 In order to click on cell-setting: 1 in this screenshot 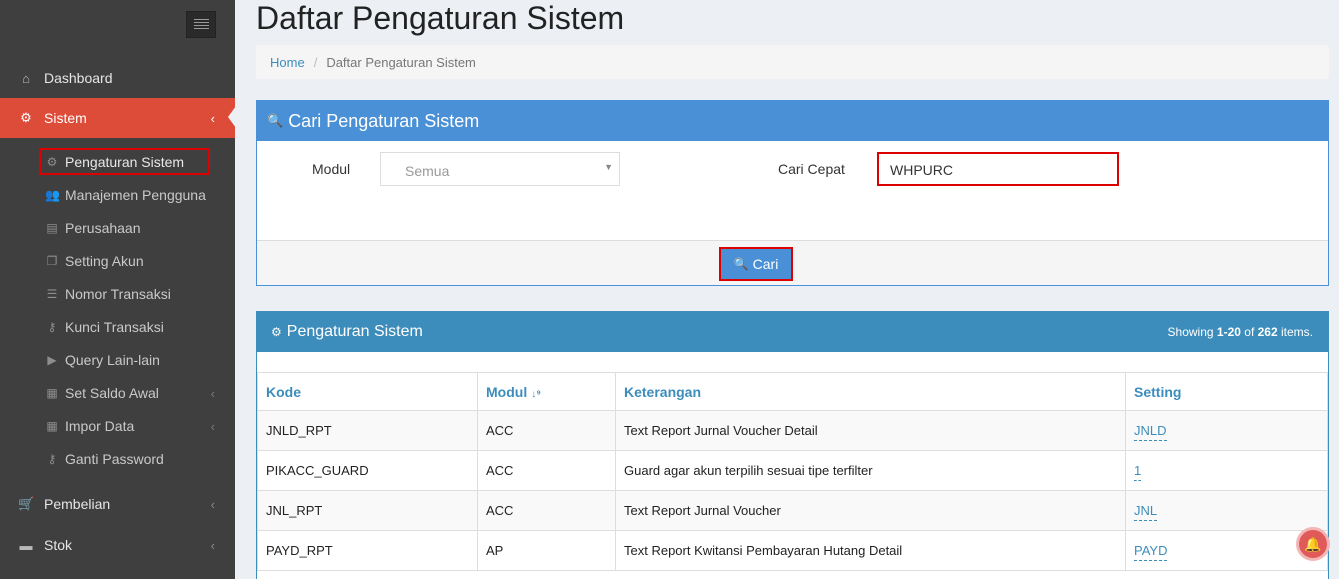, I will do `click(1226, 470)`.